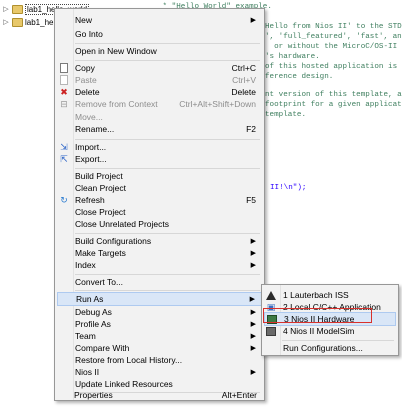  I want to click on menu-item-label: Compare With, so click(102, 348).